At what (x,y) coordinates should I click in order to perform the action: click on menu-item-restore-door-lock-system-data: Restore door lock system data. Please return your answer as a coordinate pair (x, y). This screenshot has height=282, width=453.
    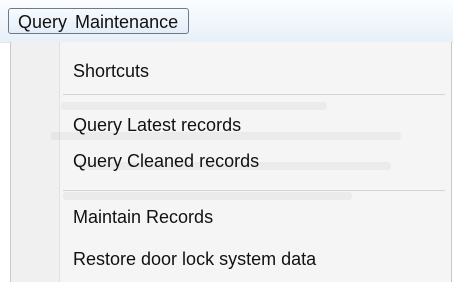
    Looking at the image, I should click on (231, 259).